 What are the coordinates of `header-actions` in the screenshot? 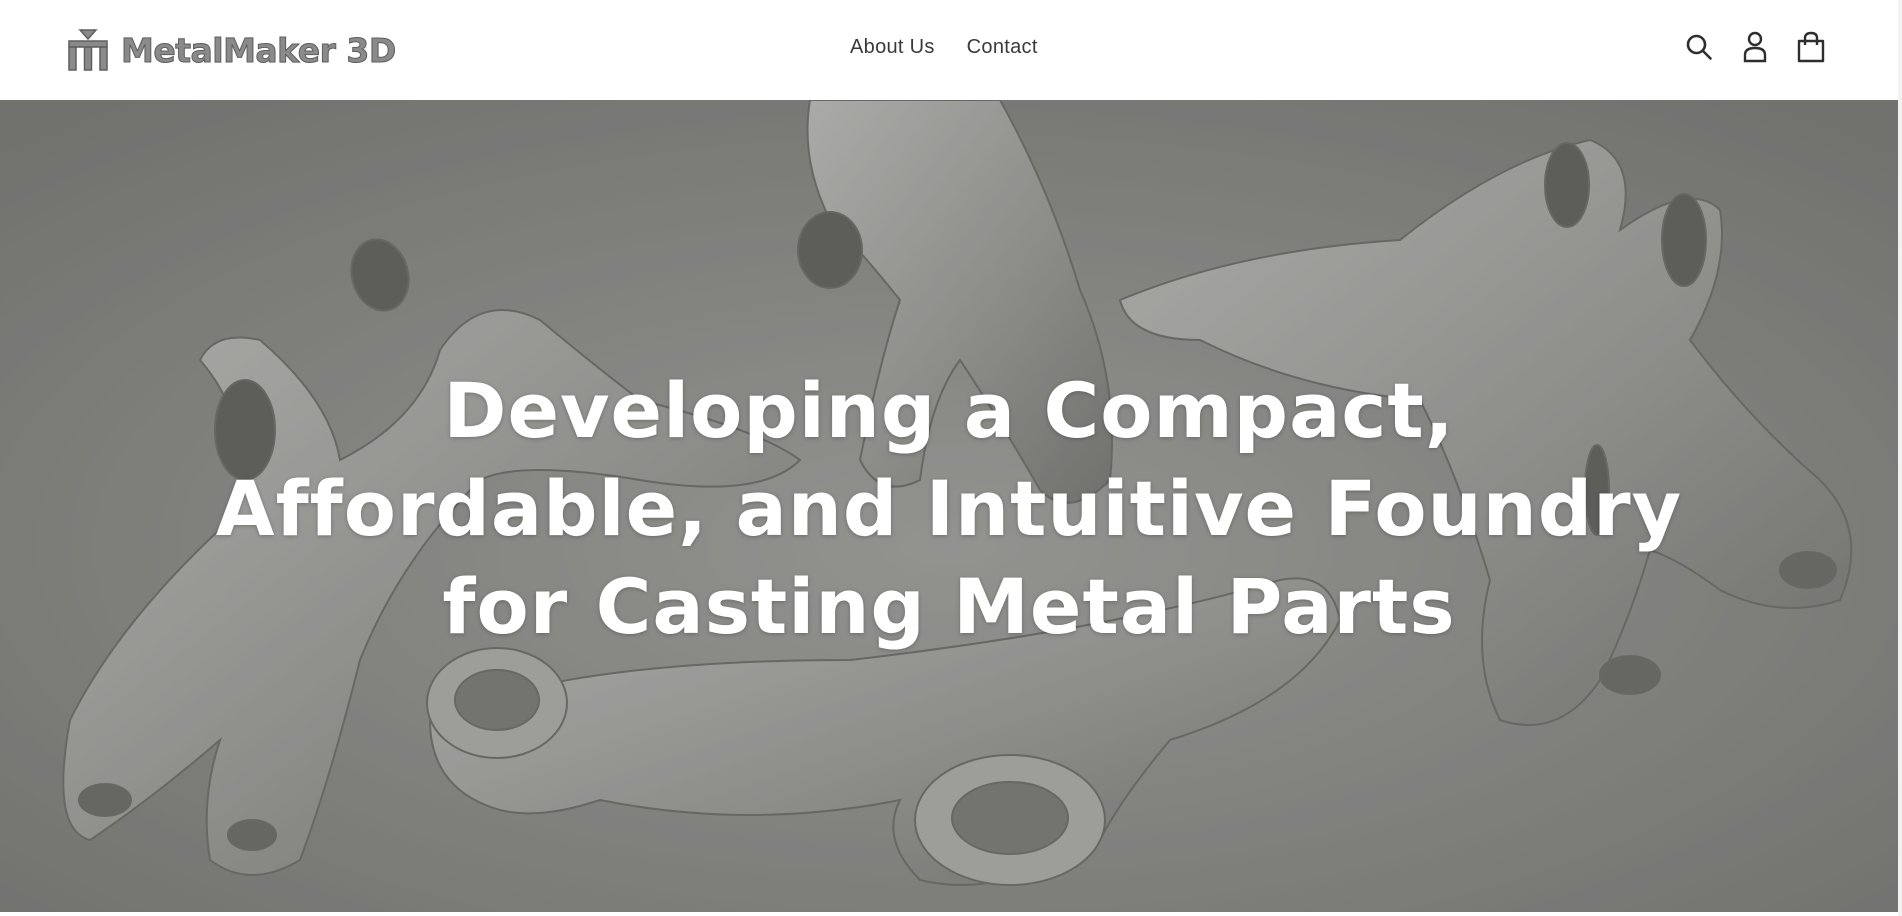 It's located at (1755, 47).